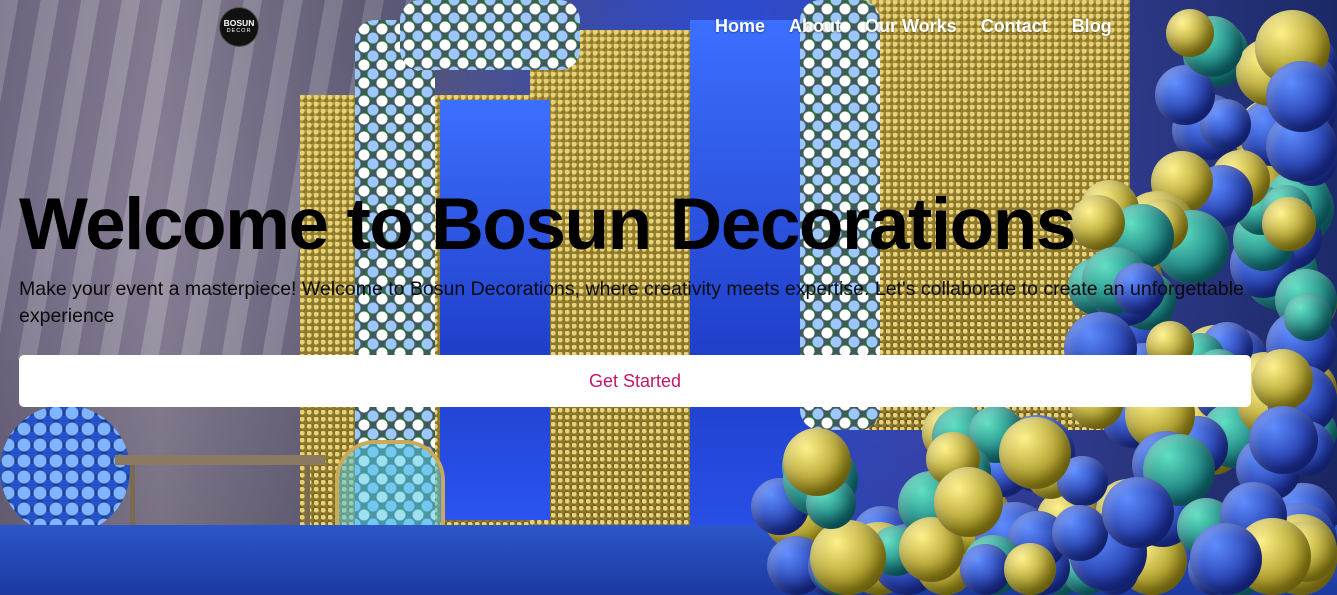  What do you see at coordinates (239, 31) in the screenshot?
I see `logo-text-bottom: DECOR` at bounding box center [239, 31].